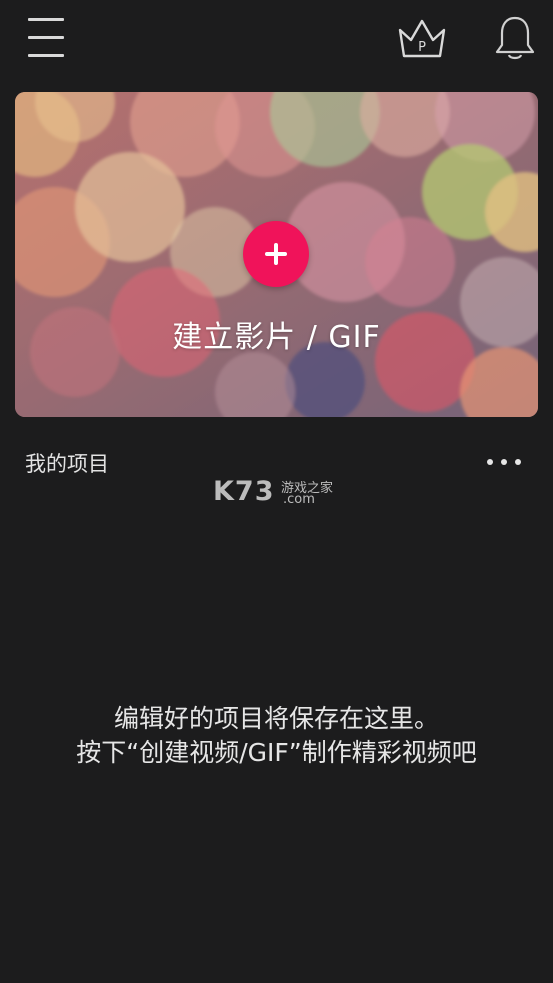 This screenshot has height=983, width=553. What do you see at coordinates (244, 491) in the screenshot?
I see `watermark-logo: K73` at bounding box center [244, 491].